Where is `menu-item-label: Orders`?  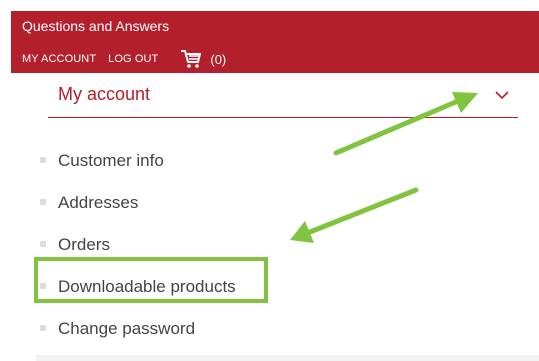
menu-item-label: Orders is located at coordinates (84, 244).